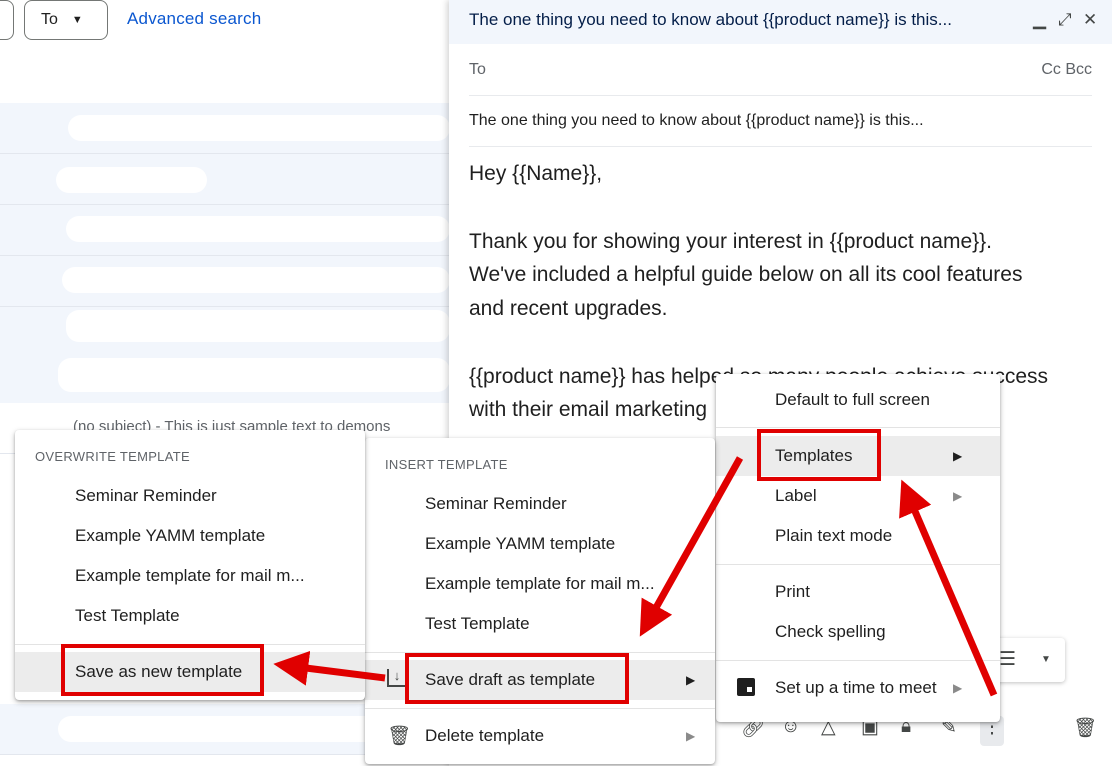  Describe the element at coordinates (194, 19) in the screenshot. I see `advanced-search-link: Advanced search` at that location.